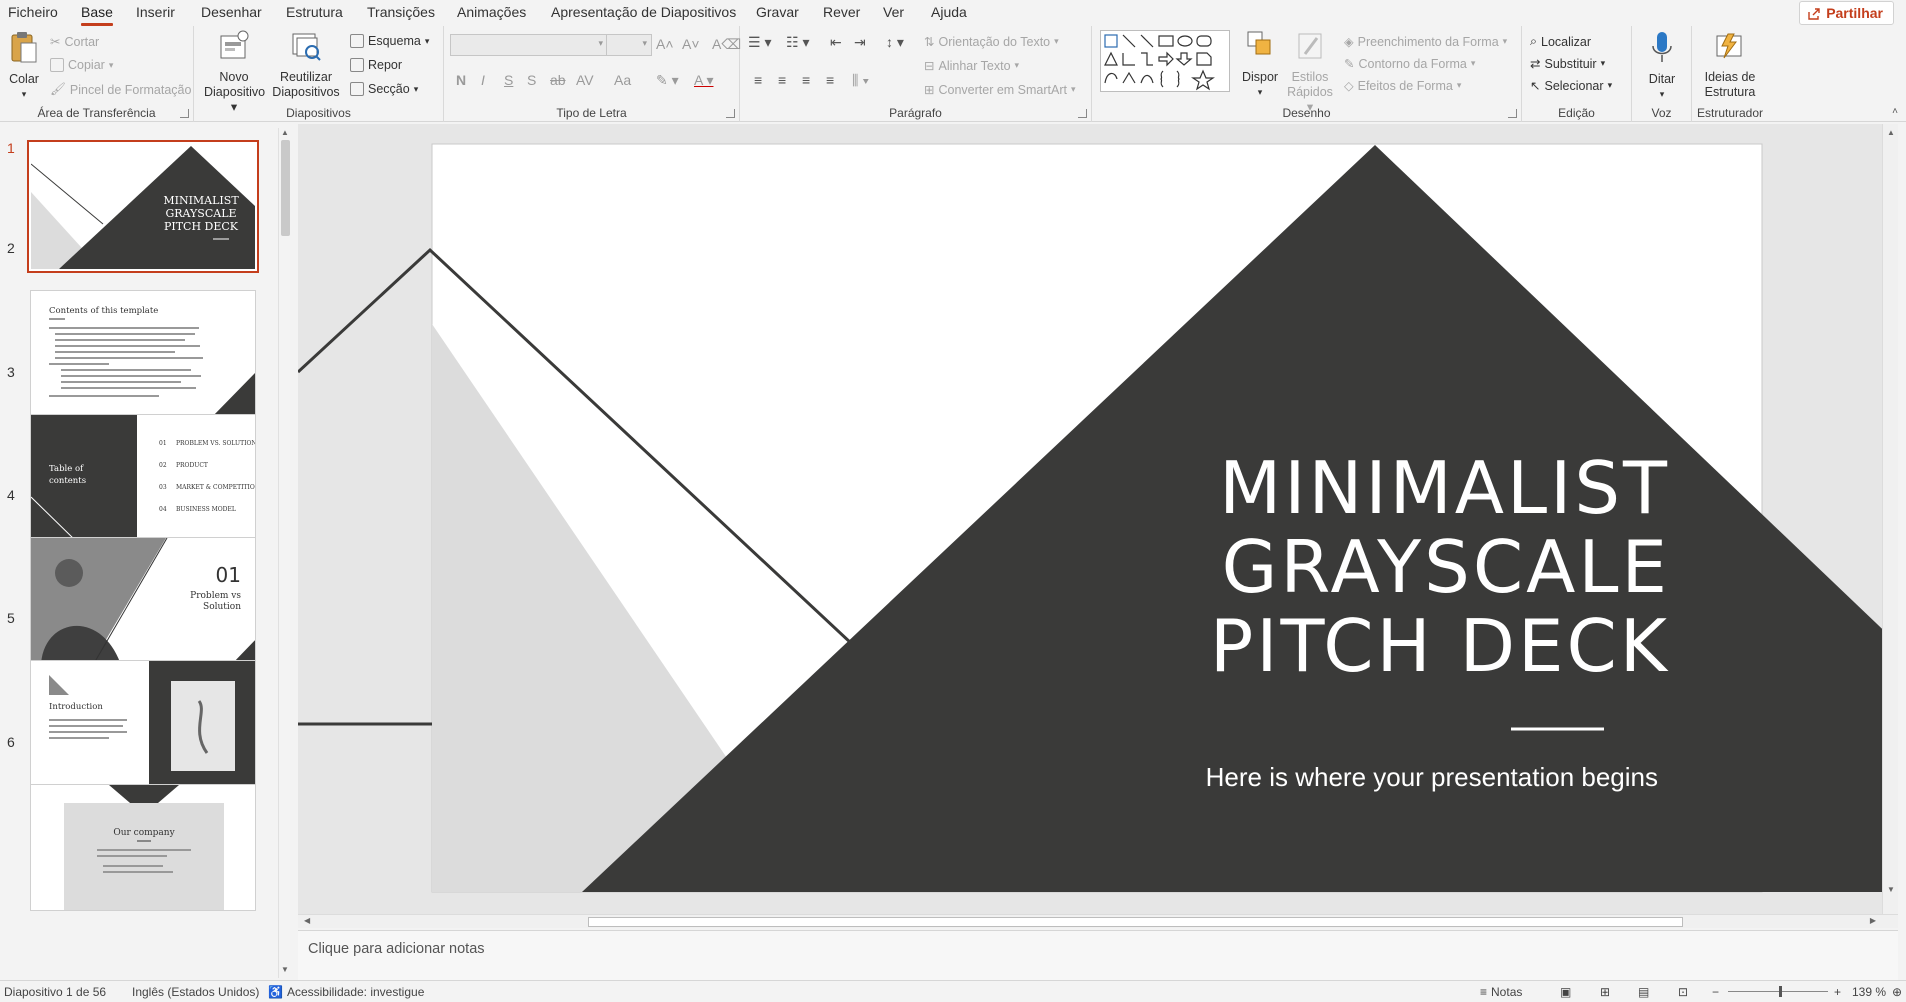 The width and height of the screenshot is (1906, 1002). What do you see at coordinates (895, 42) in the screenshot?
I see `line-spacing-icon: ↕ ▾` at bounding box center [895, 42].